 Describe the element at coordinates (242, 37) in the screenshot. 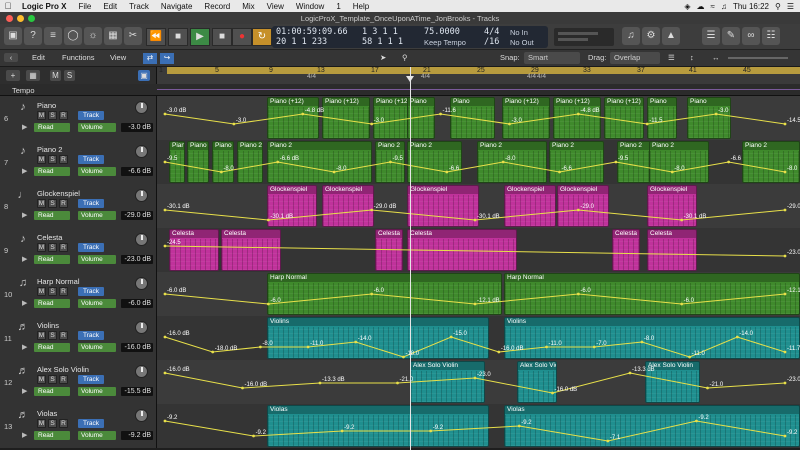

I see `record-button: ●` at that location.